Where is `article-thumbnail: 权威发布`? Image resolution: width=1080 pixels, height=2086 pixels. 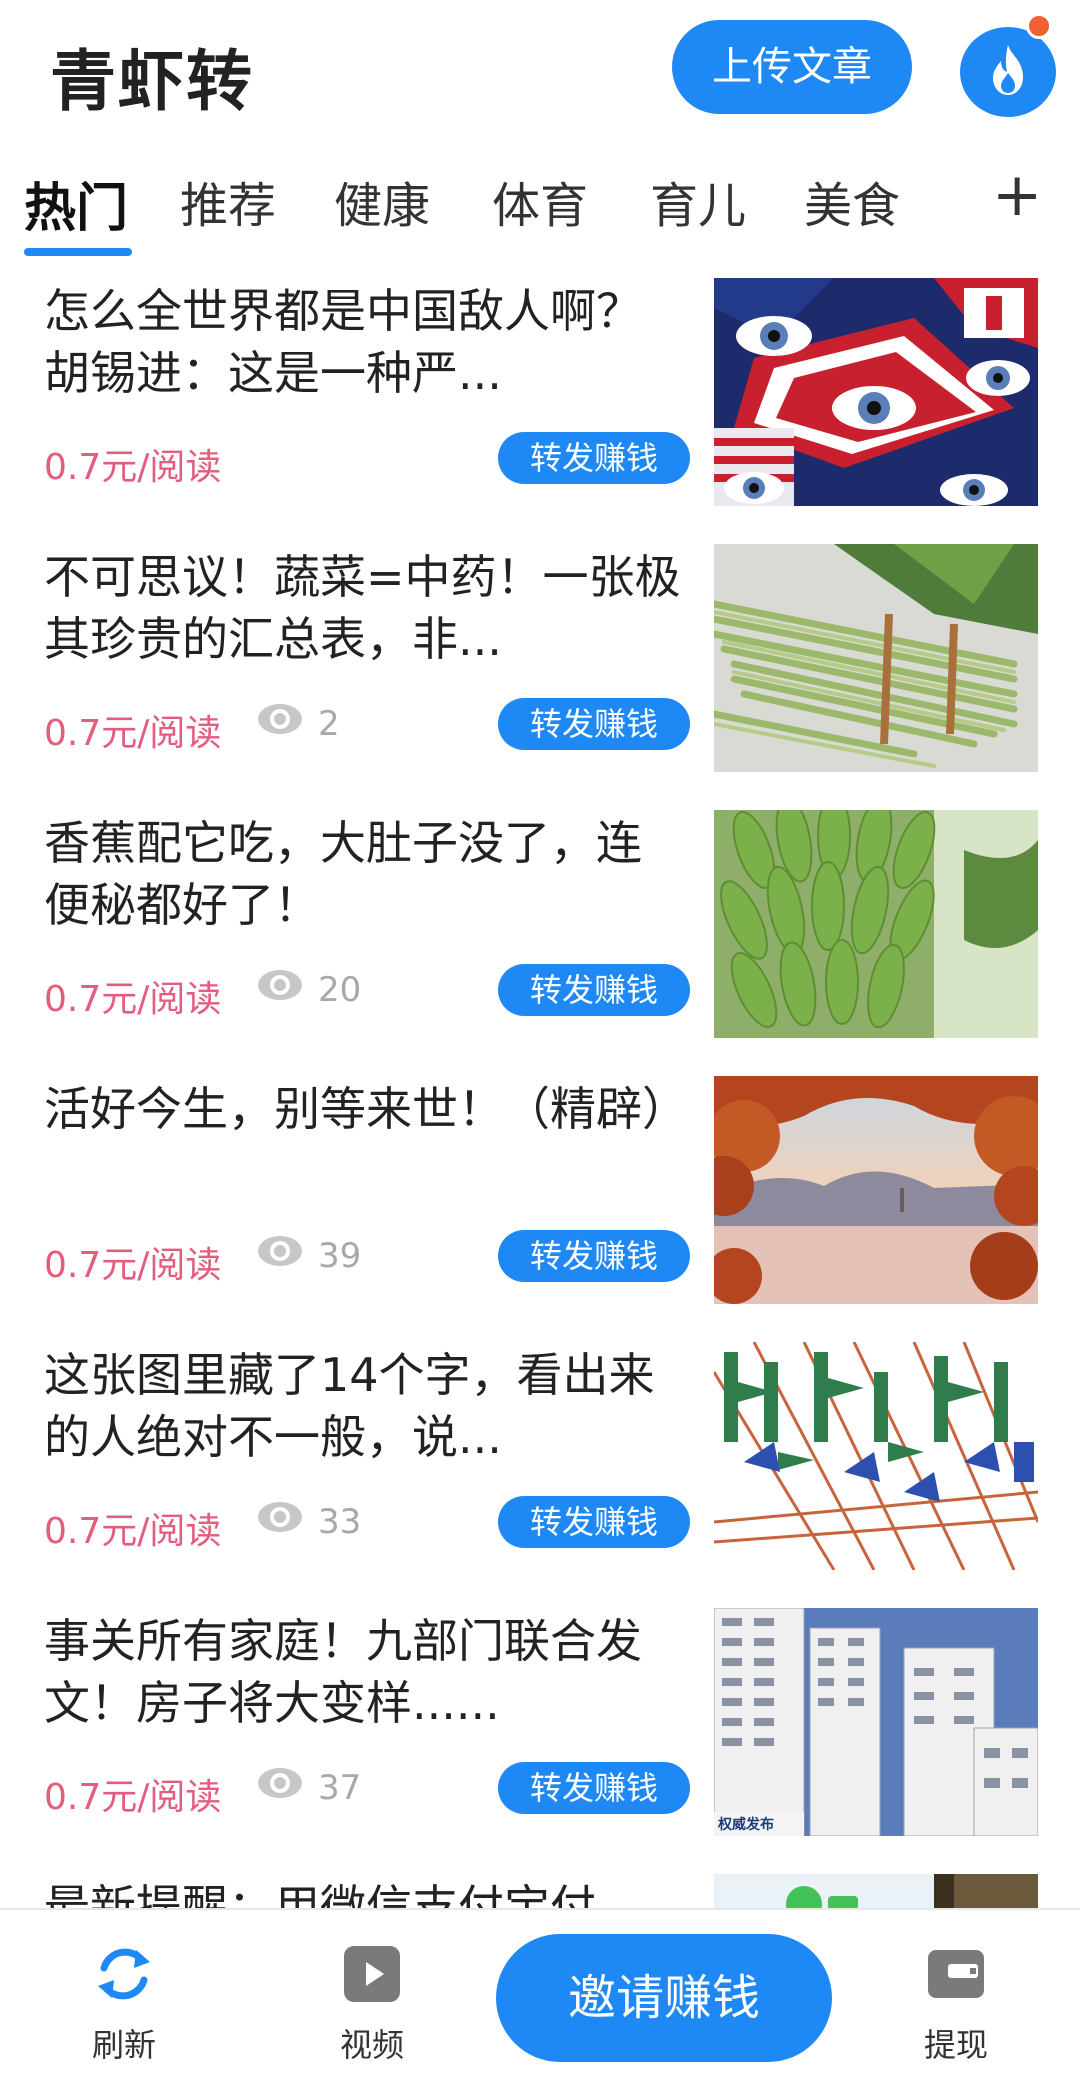 article-thumbnail: 权威发布 is located at coordinates (876, 1722).